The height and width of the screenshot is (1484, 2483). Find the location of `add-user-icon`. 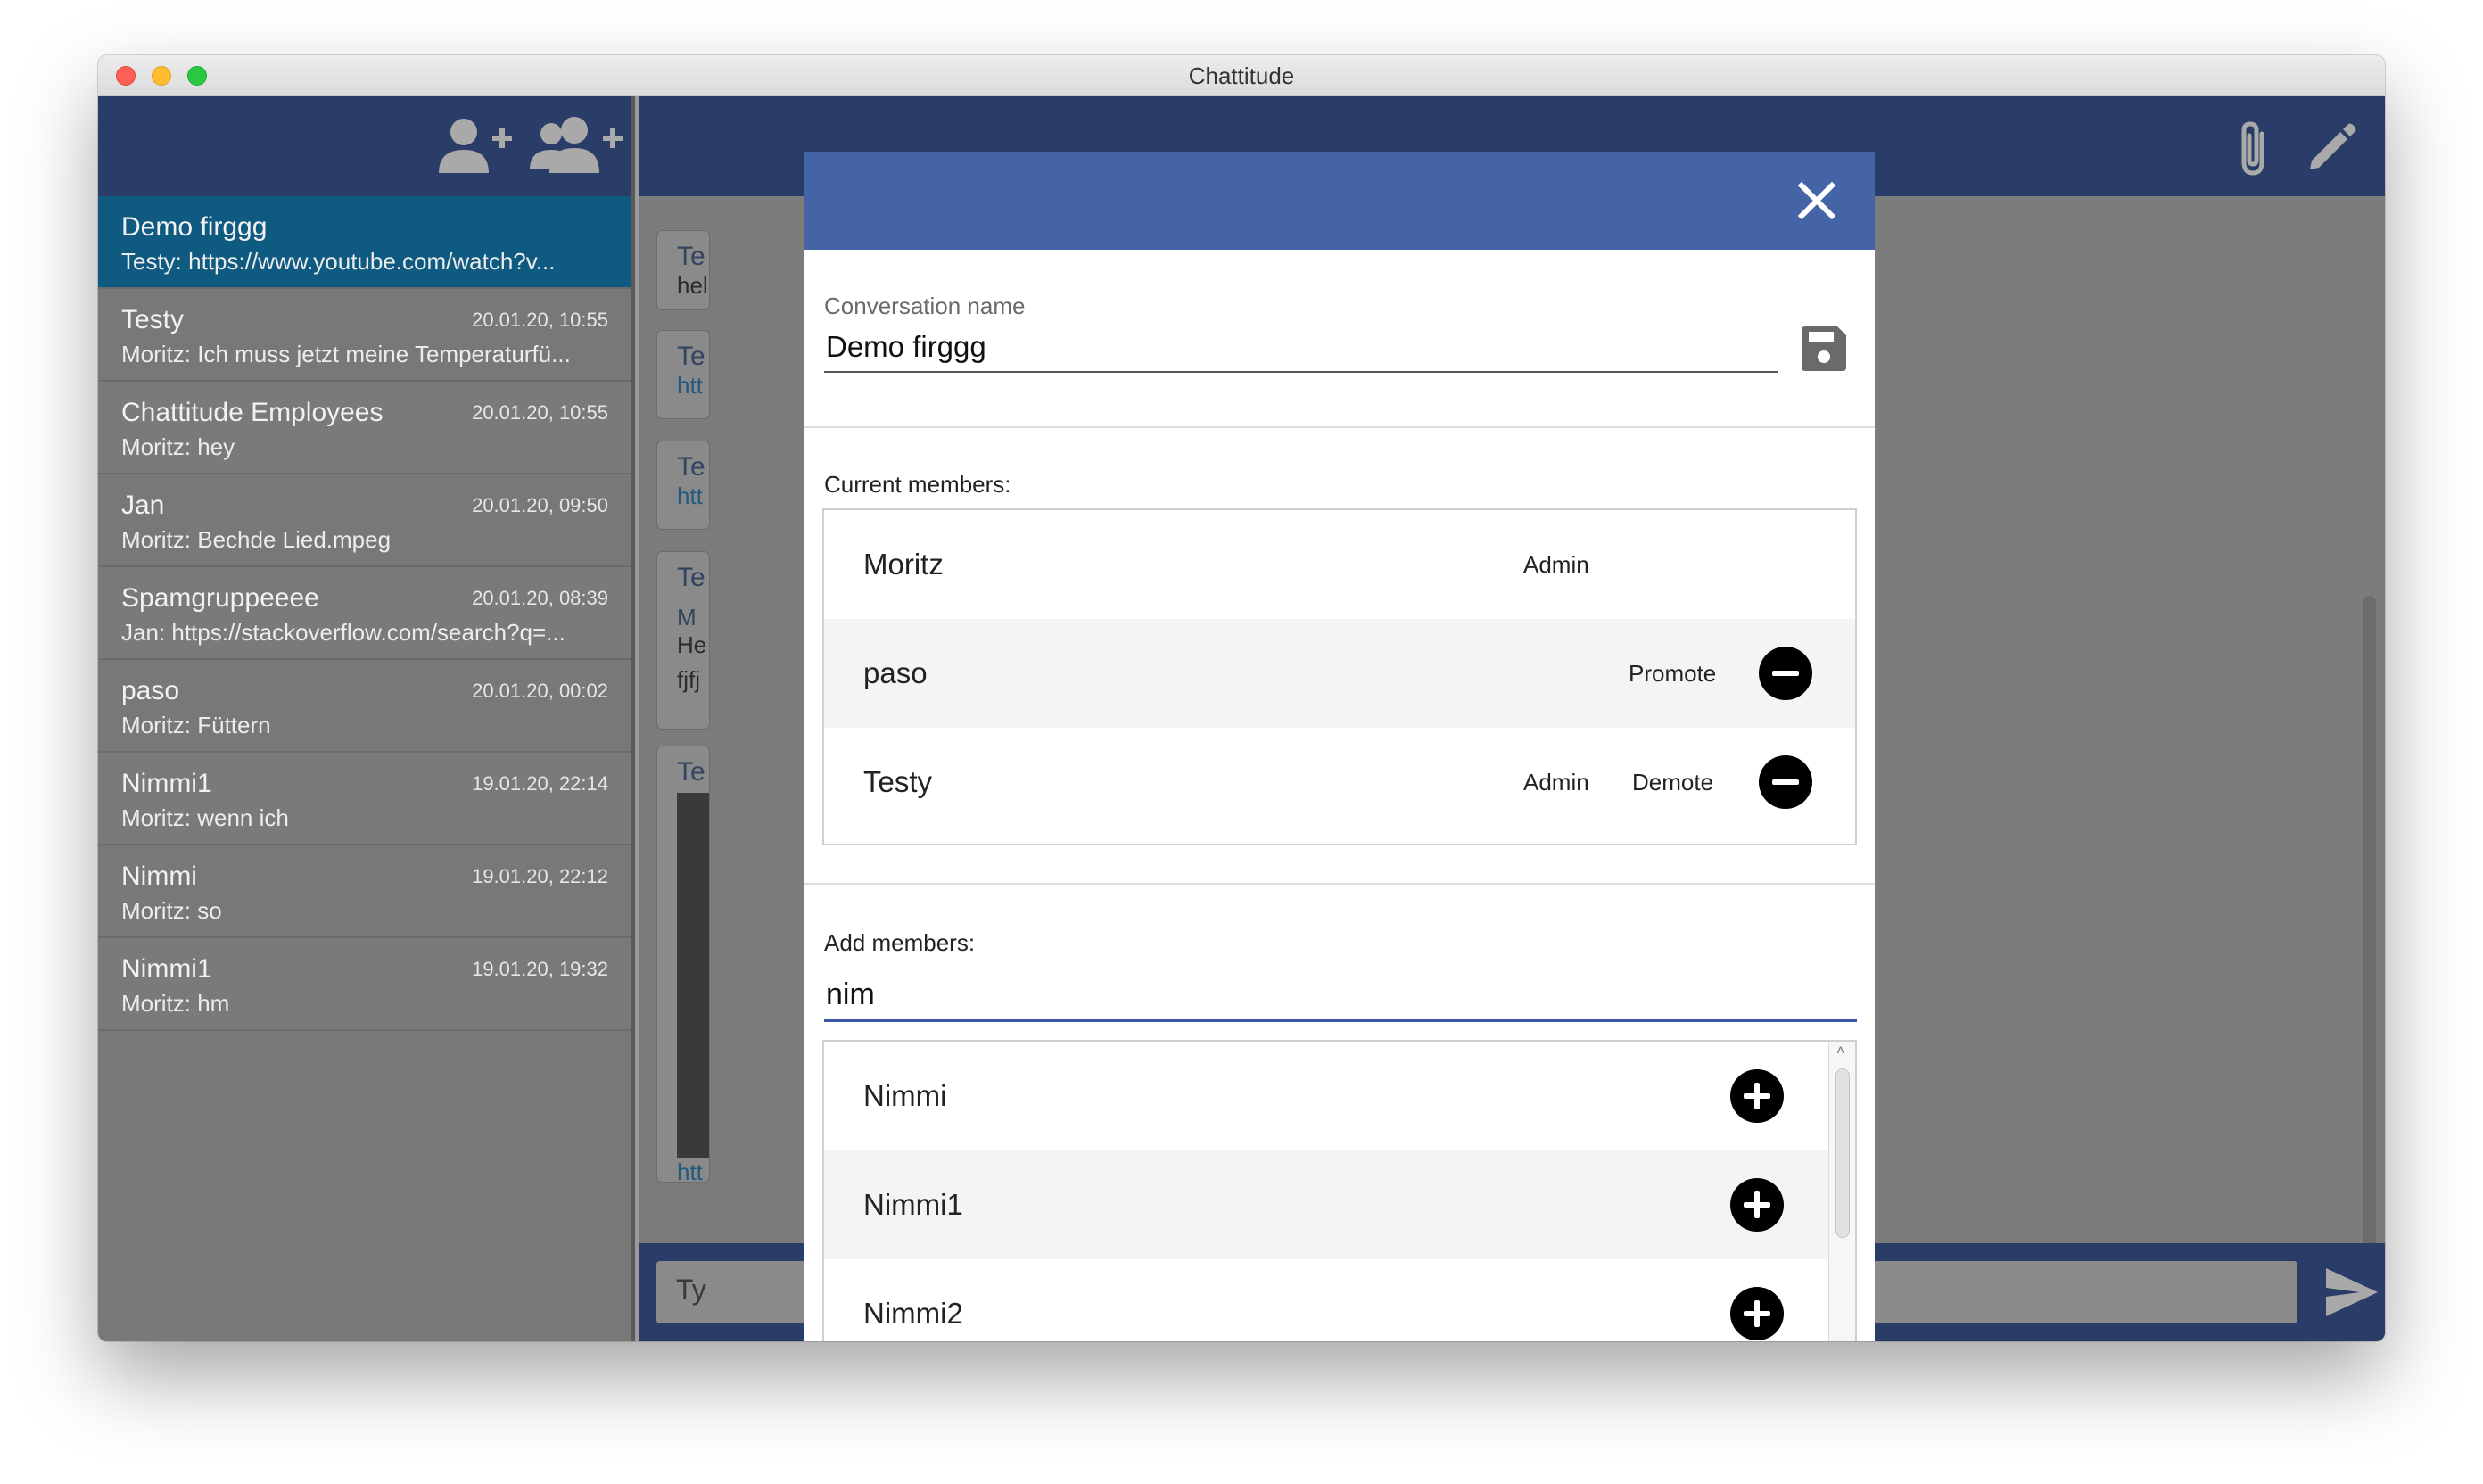

add-user-icon is located at coordinates (476, 146).